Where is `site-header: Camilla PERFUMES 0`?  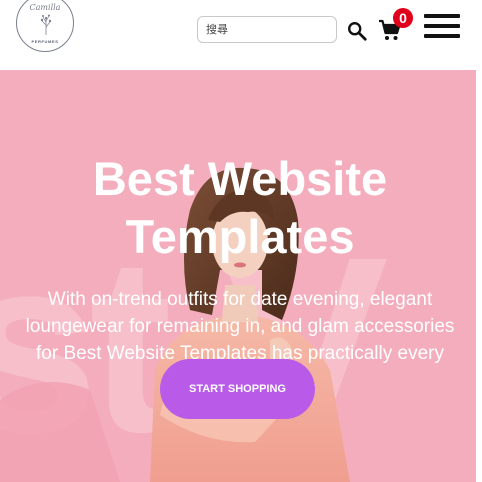 site-header: Camilla PERFUMES 0 is located at coordinates (241, 35).